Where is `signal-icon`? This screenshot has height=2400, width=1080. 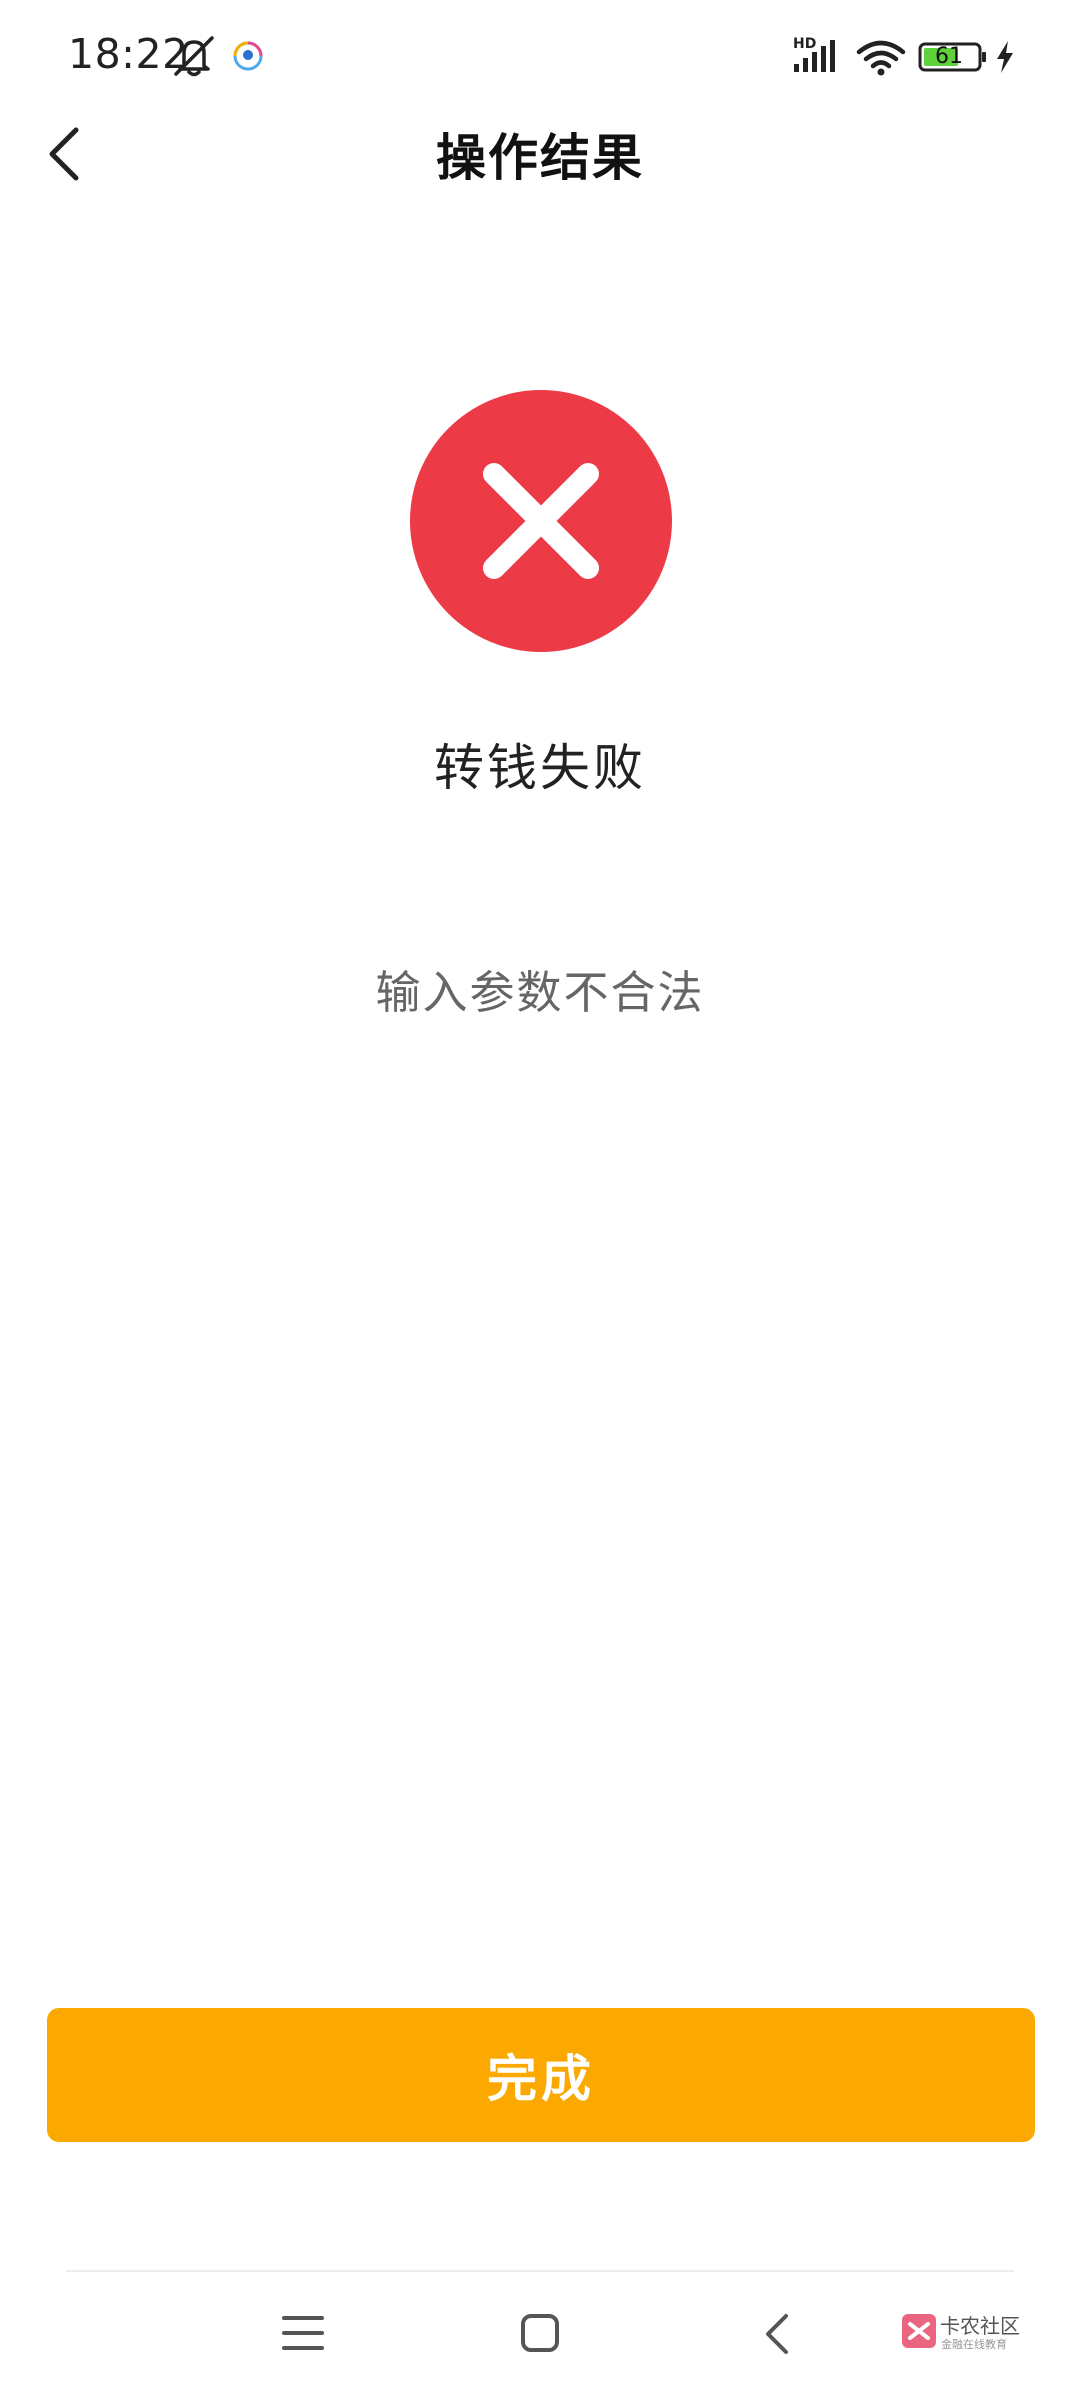 signal-icon is located at coordinates (814, 56).